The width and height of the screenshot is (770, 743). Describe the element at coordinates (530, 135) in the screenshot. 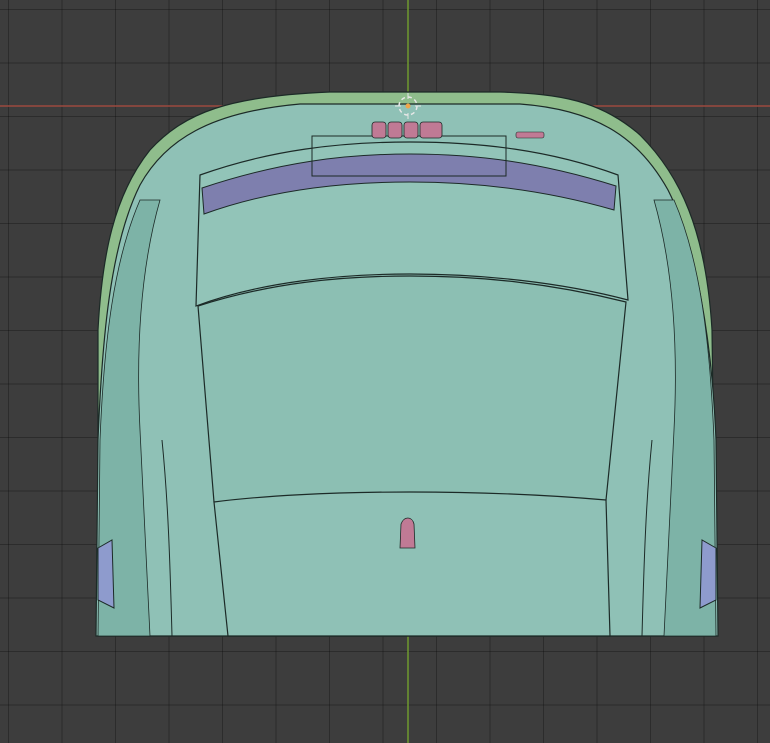

I see `rear-badge` at that location.